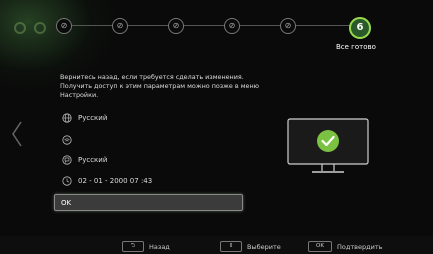 This screenshot has width=433, height=254. Describe the element at coordinates (159, 246) in the screenshot. I see `hint-back-label: Назад` at that location.